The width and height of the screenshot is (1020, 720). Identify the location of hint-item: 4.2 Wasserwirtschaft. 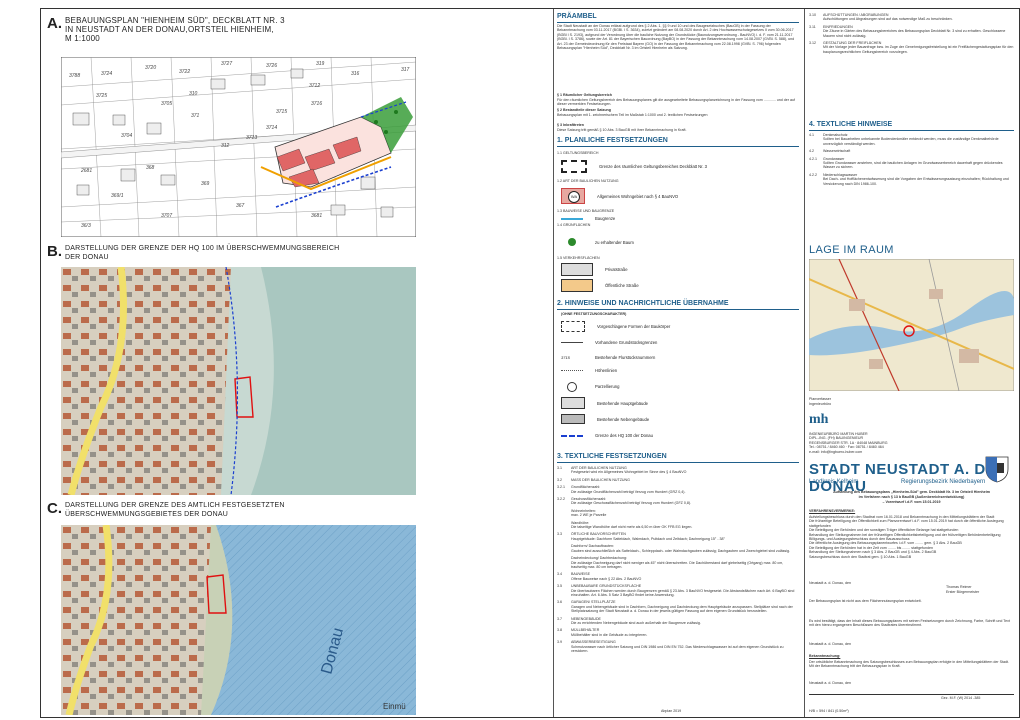
(911, 151).